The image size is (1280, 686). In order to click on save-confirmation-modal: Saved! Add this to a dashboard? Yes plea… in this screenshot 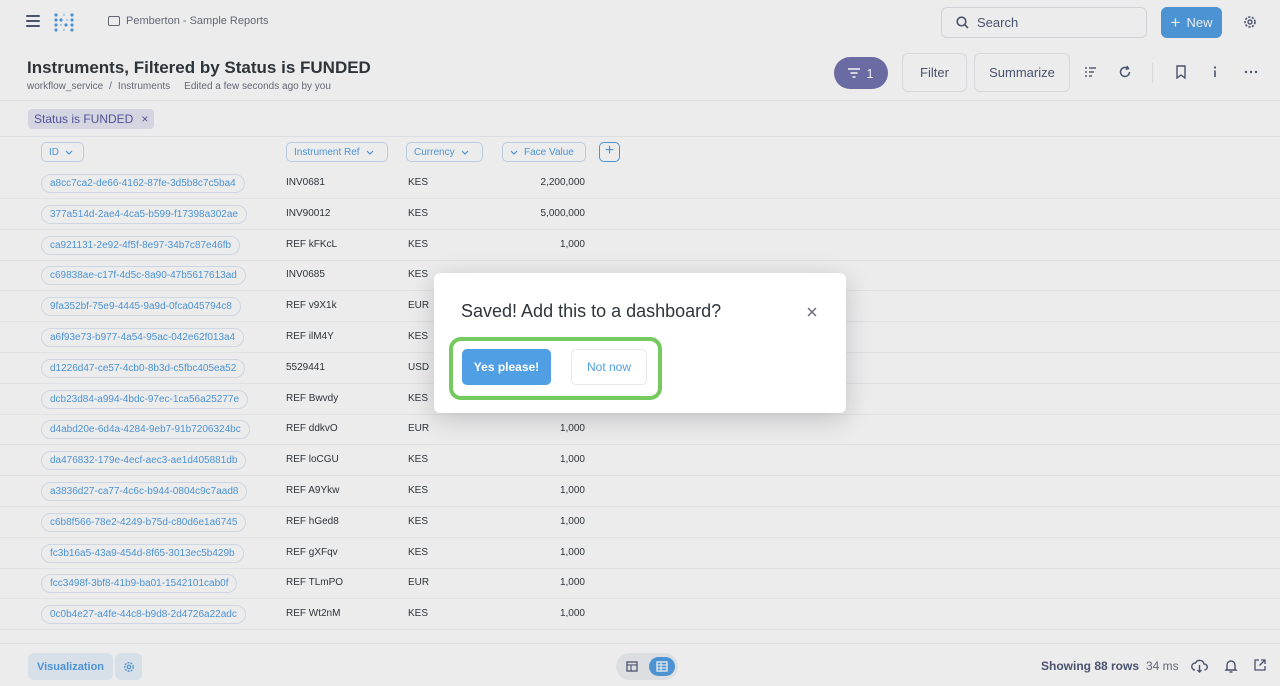, I will do `click(640, 343)`.